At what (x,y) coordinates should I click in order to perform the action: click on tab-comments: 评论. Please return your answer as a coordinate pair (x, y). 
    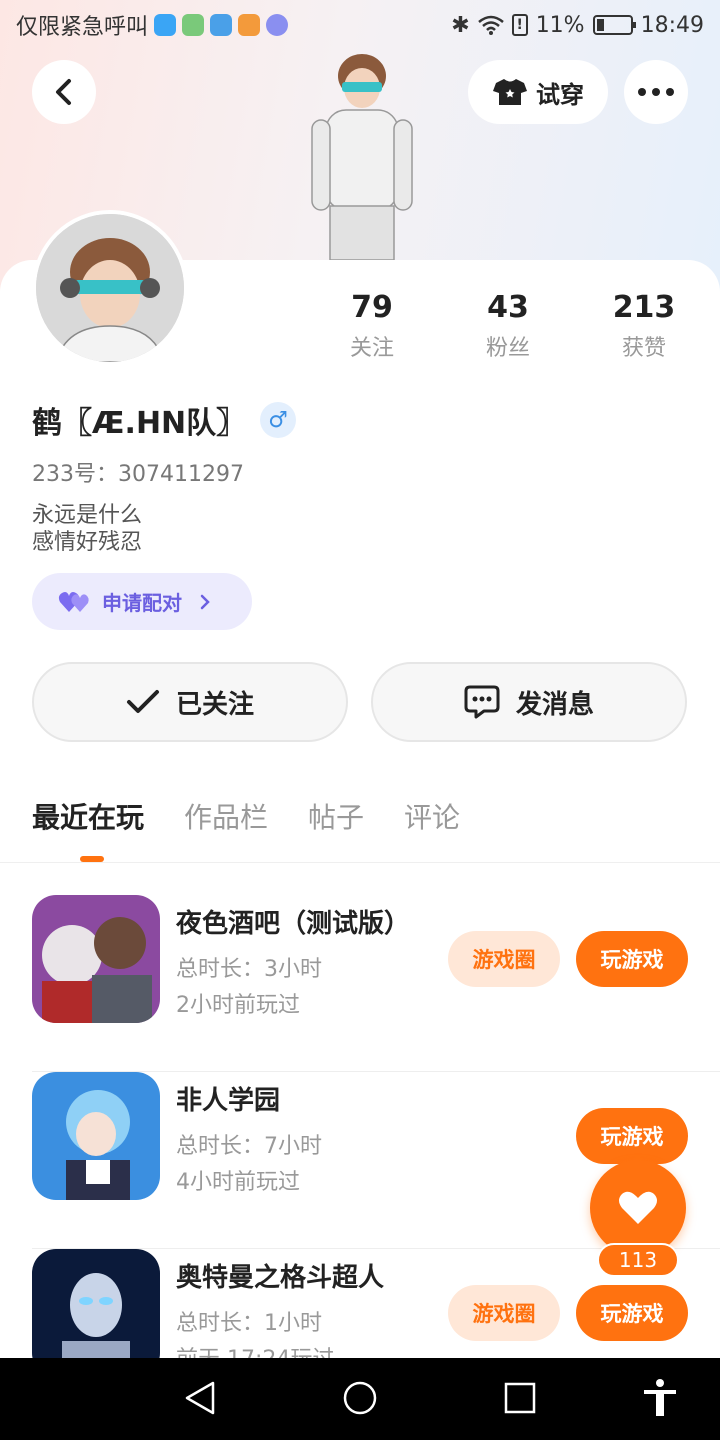
    Looking at the image, I should click on (432, 821).